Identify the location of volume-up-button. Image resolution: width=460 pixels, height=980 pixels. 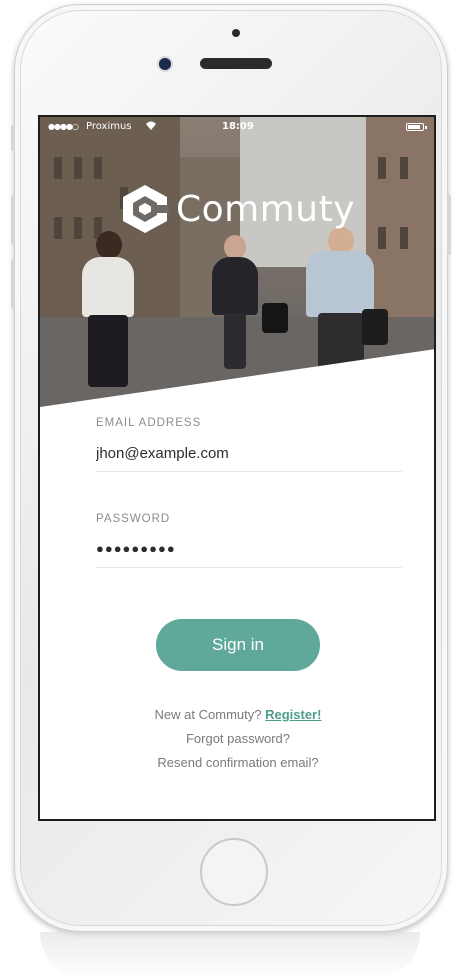
(13, 220).